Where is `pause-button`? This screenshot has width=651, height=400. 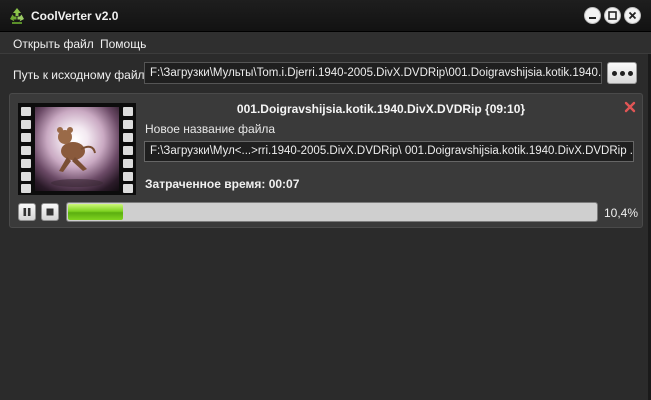 pause-button is located at coordinates (27, 212).